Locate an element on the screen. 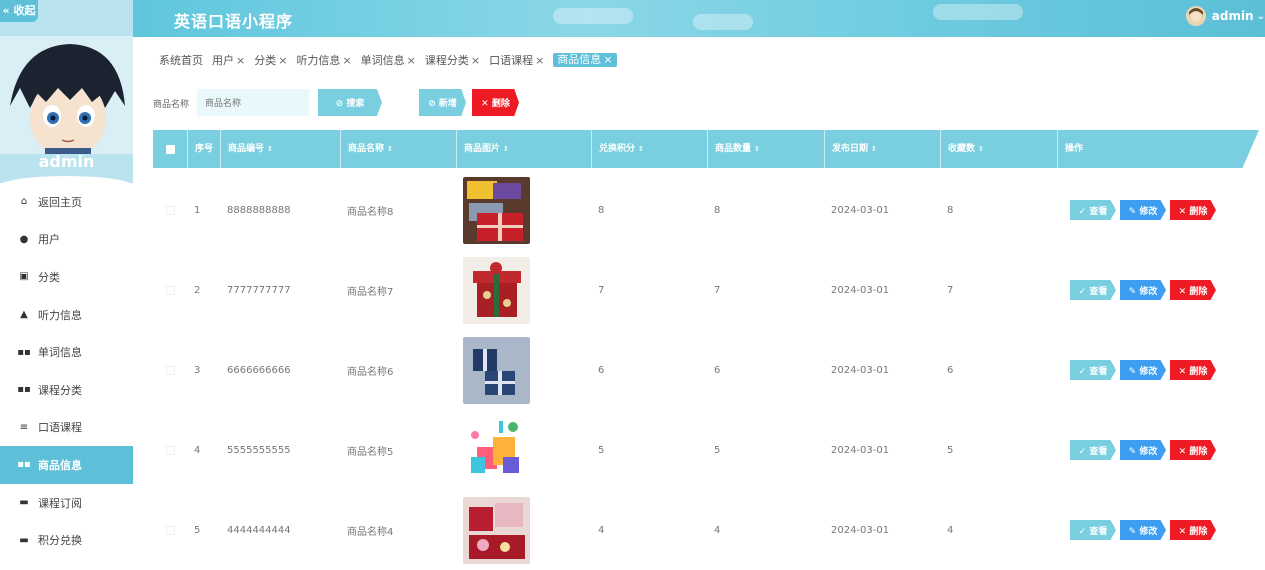  cell-points: 6 is located at coordinates (649, 370).